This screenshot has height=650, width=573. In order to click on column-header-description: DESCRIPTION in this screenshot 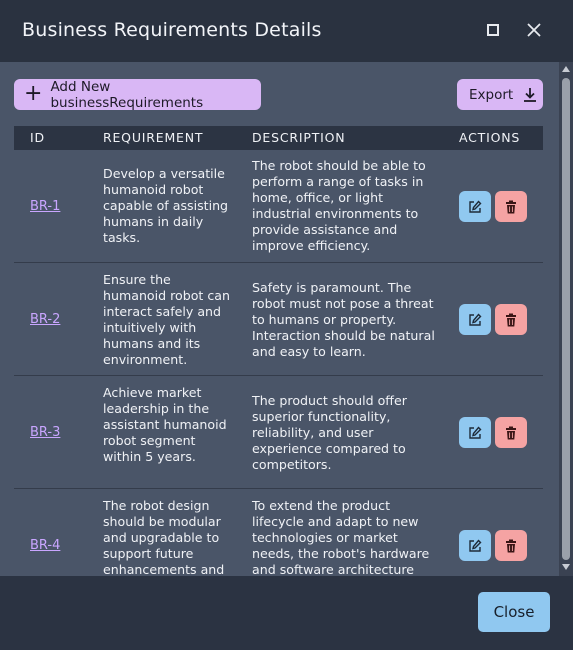, I will do `click(299, 137)`.